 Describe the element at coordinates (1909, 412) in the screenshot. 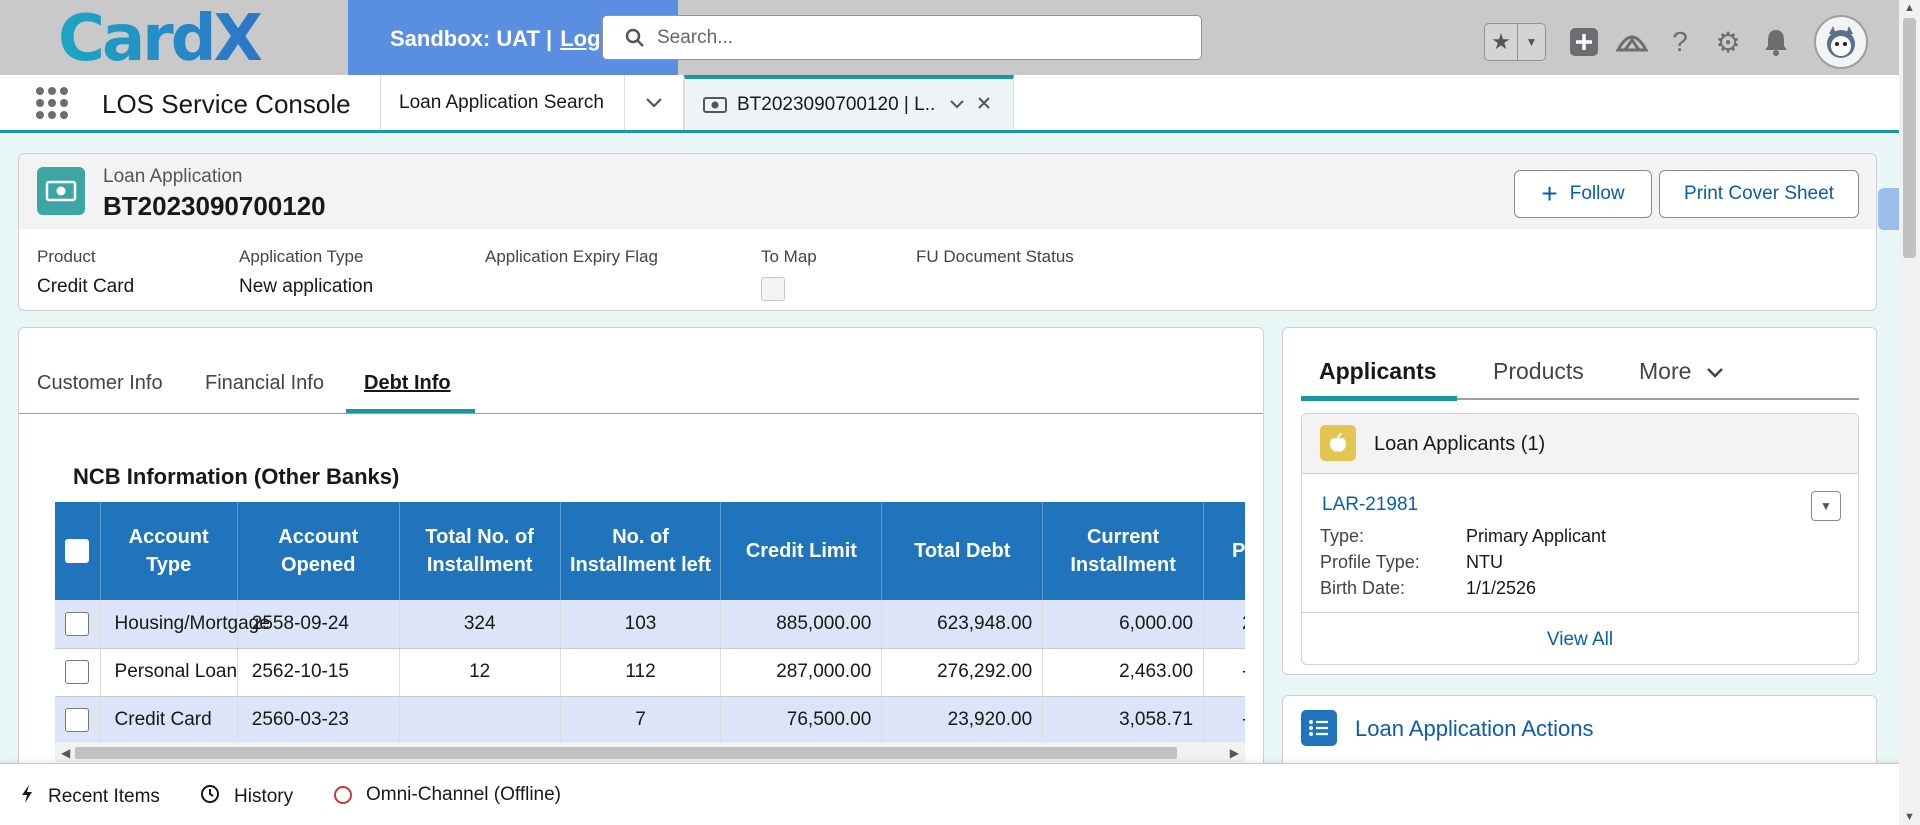

I see `page-vertical-scrollbar: ▲ ▼` at that location.